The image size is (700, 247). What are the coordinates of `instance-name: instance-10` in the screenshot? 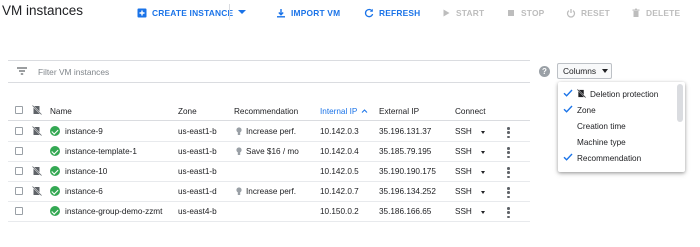 It's located at (86, 171).